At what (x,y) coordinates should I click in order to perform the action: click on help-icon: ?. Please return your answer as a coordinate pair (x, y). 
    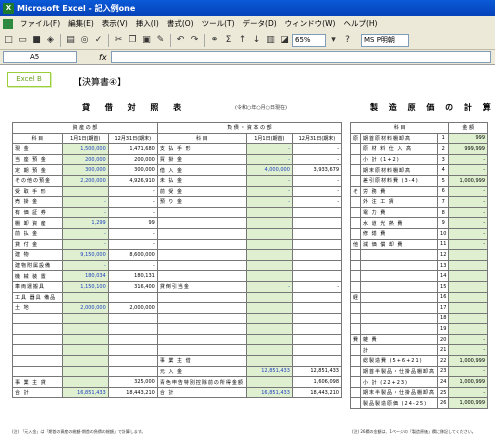
    Looking at the image, I should click on (347, 40).